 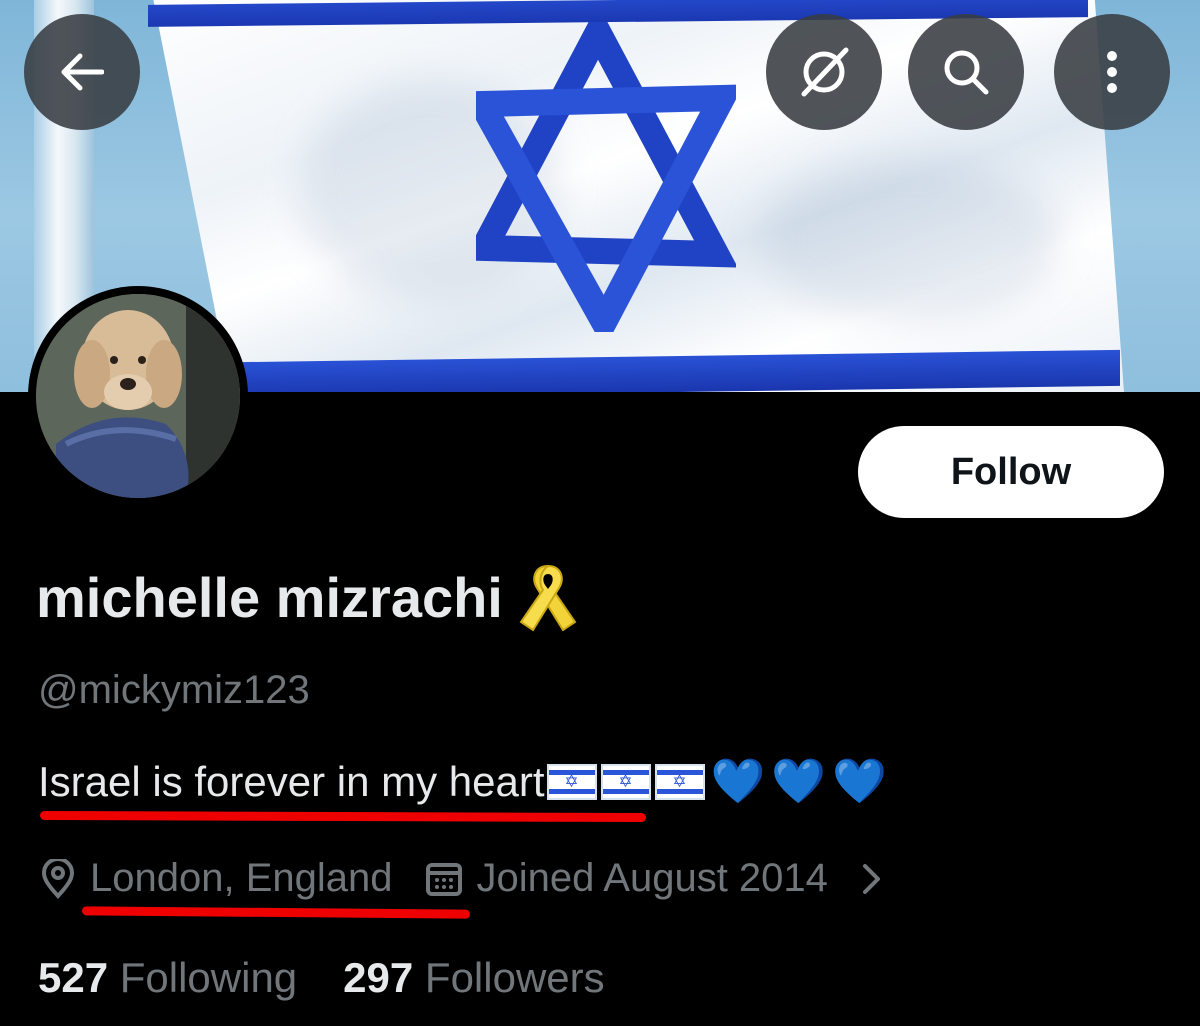 I want to click on display-name: michelle mizrachi, so click(x=269, y=597).